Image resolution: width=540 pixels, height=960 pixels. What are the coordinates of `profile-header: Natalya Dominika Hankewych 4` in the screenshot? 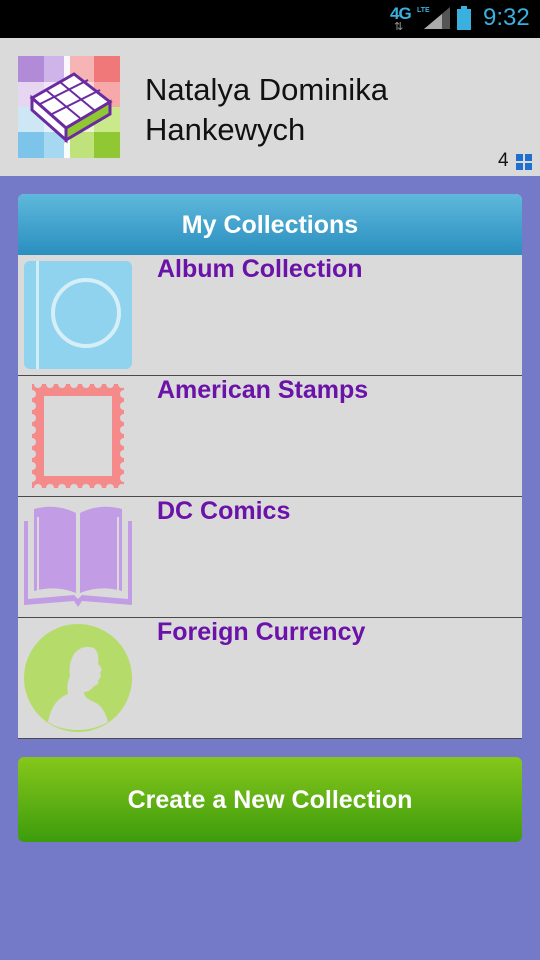 It's located at (270, 107).